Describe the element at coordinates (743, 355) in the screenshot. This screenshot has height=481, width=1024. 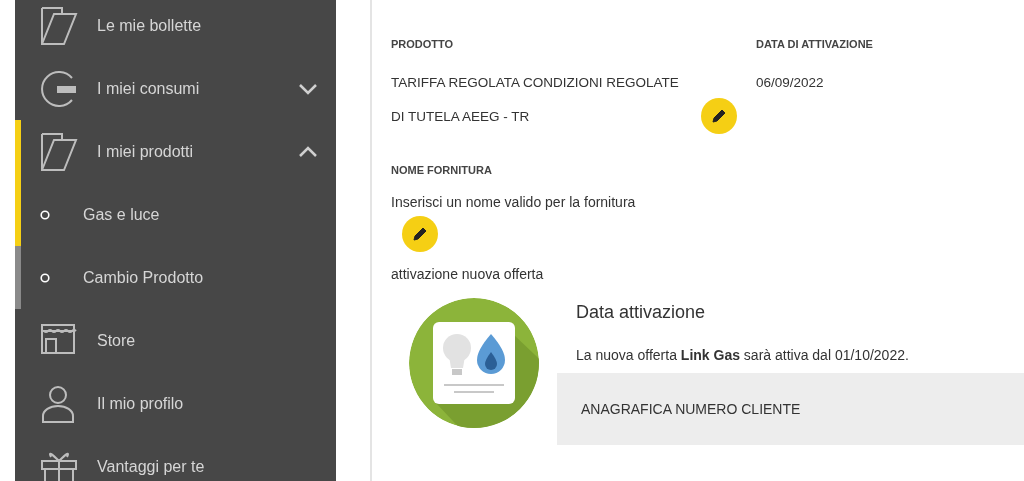
I see `message-text: La nuova offerta Link Gas sarà attiva dal 01/10/2022.` at that location.